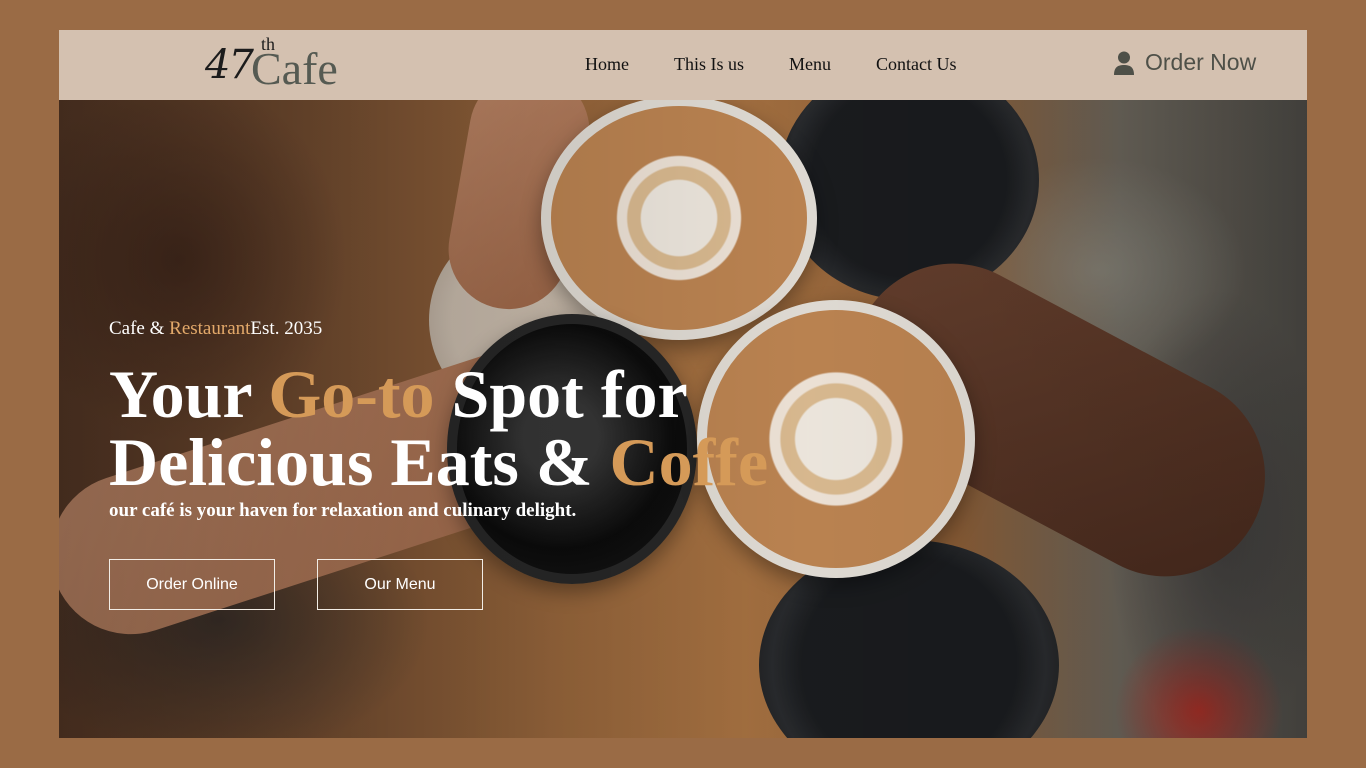 Image resolution: width=1366 pixels, height=768 pixels. What do you see at coordinates (771, 64) in the screenshot?
I see `main-nav: Home This Is us Menu Contact Us` at bounding box center [771, 64].